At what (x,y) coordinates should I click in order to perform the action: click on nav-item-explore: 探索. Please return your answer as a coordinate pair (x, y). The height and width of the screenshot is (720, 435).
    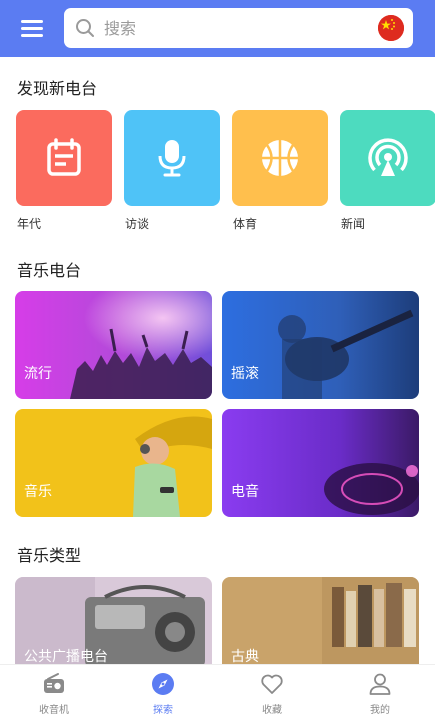
    Looking at the image, I should click on (163, 692).